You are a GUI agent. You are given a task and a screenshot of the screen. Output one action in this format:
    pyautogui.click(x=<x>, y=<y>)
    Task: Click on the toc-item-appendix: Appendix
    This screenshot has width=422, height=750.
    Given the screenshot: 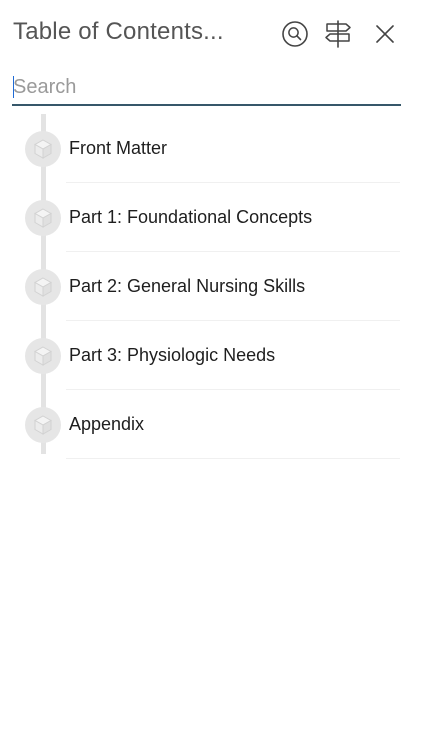 What is the action you would take?
    pyautogui.click(x=211, y=424)
    